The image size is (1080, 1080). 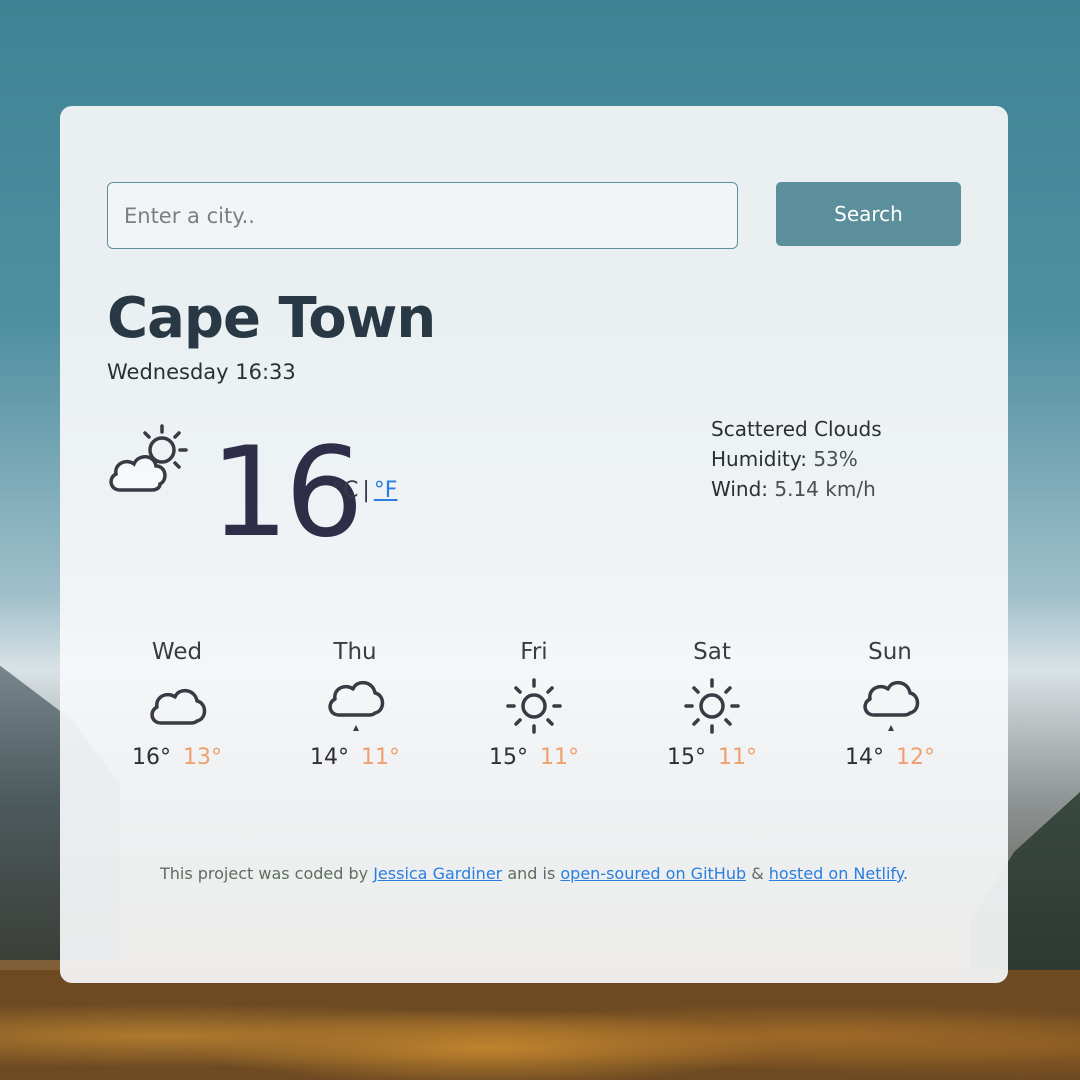 What do you see at coordinates (177, 757) in the screenshot?
I see `forecast-temps: 16° 13°` at bounding box center [177, 757].